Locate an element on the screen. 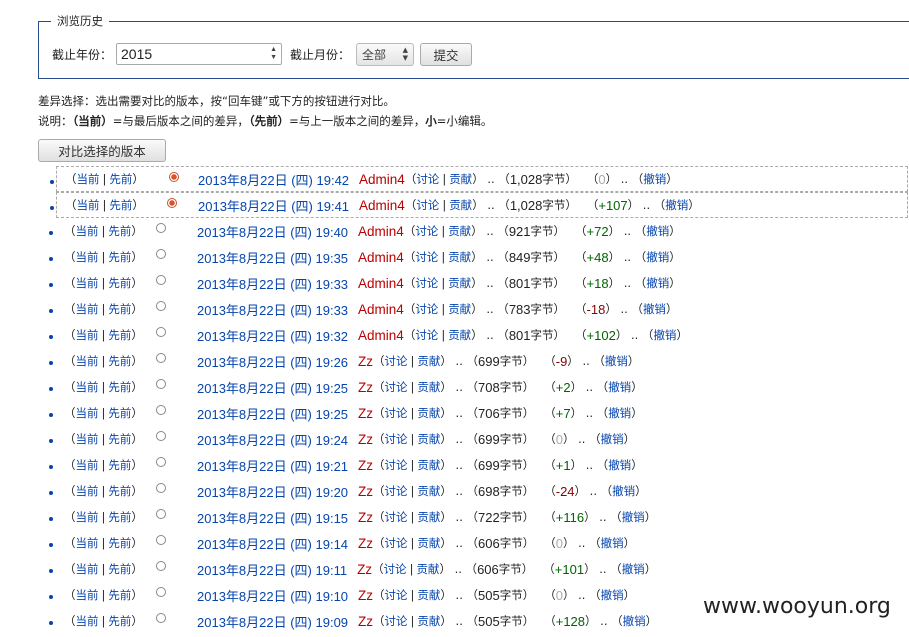  revision-date-link: 2013年8月22日 (四) 19:09 is located at coordinates (272, 621).